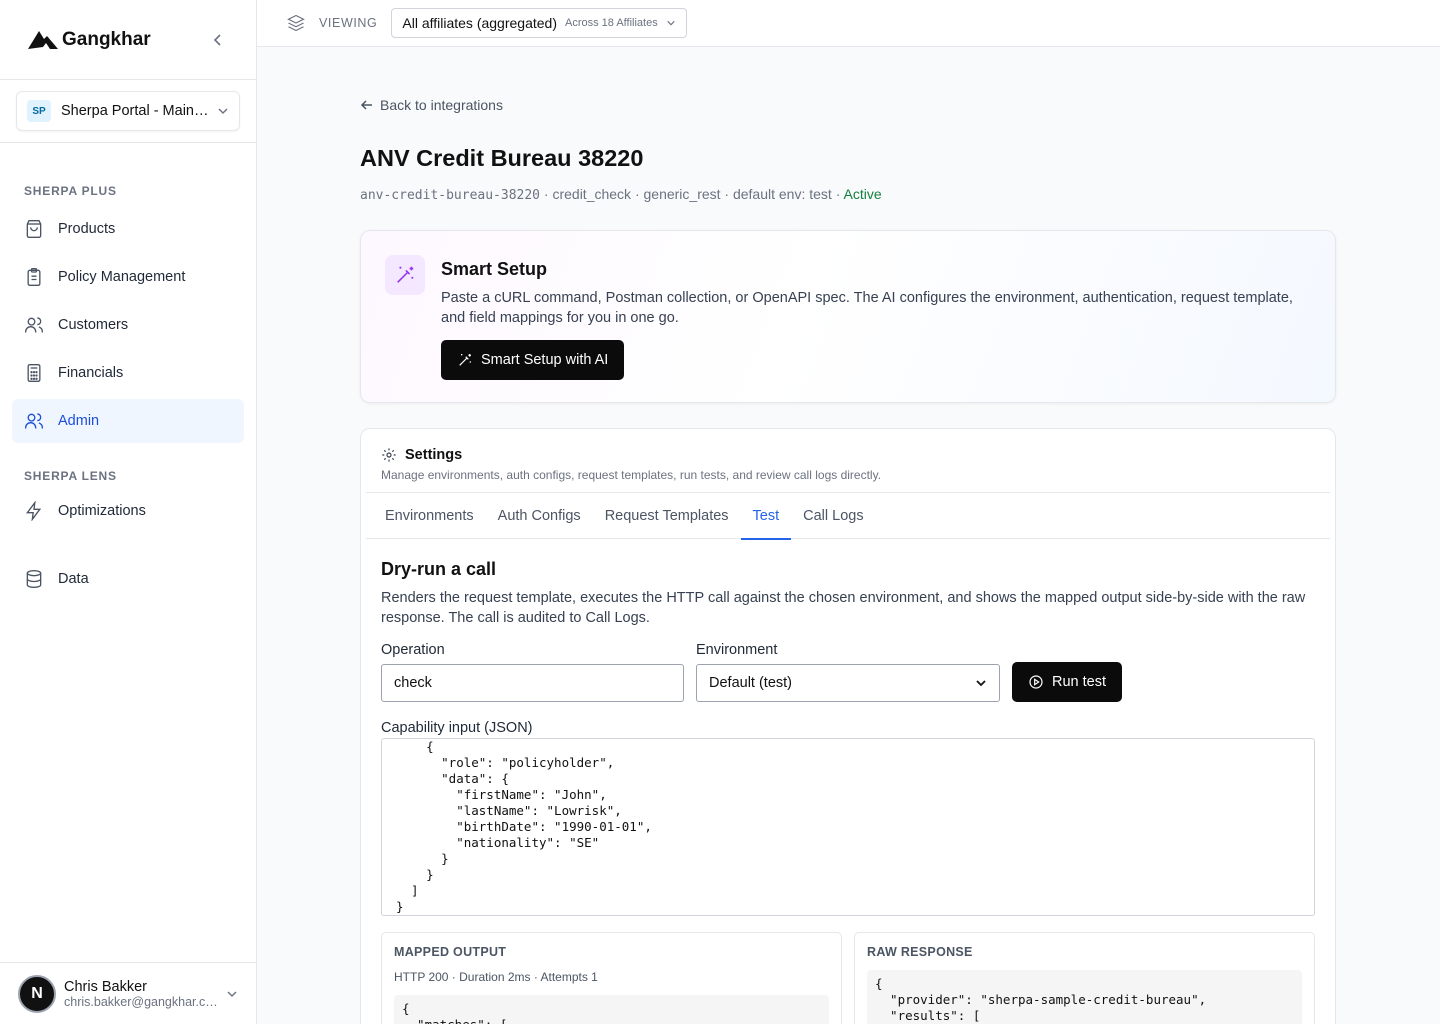  I want to click on sidebar-item-label: Admin, so click(79, 421).